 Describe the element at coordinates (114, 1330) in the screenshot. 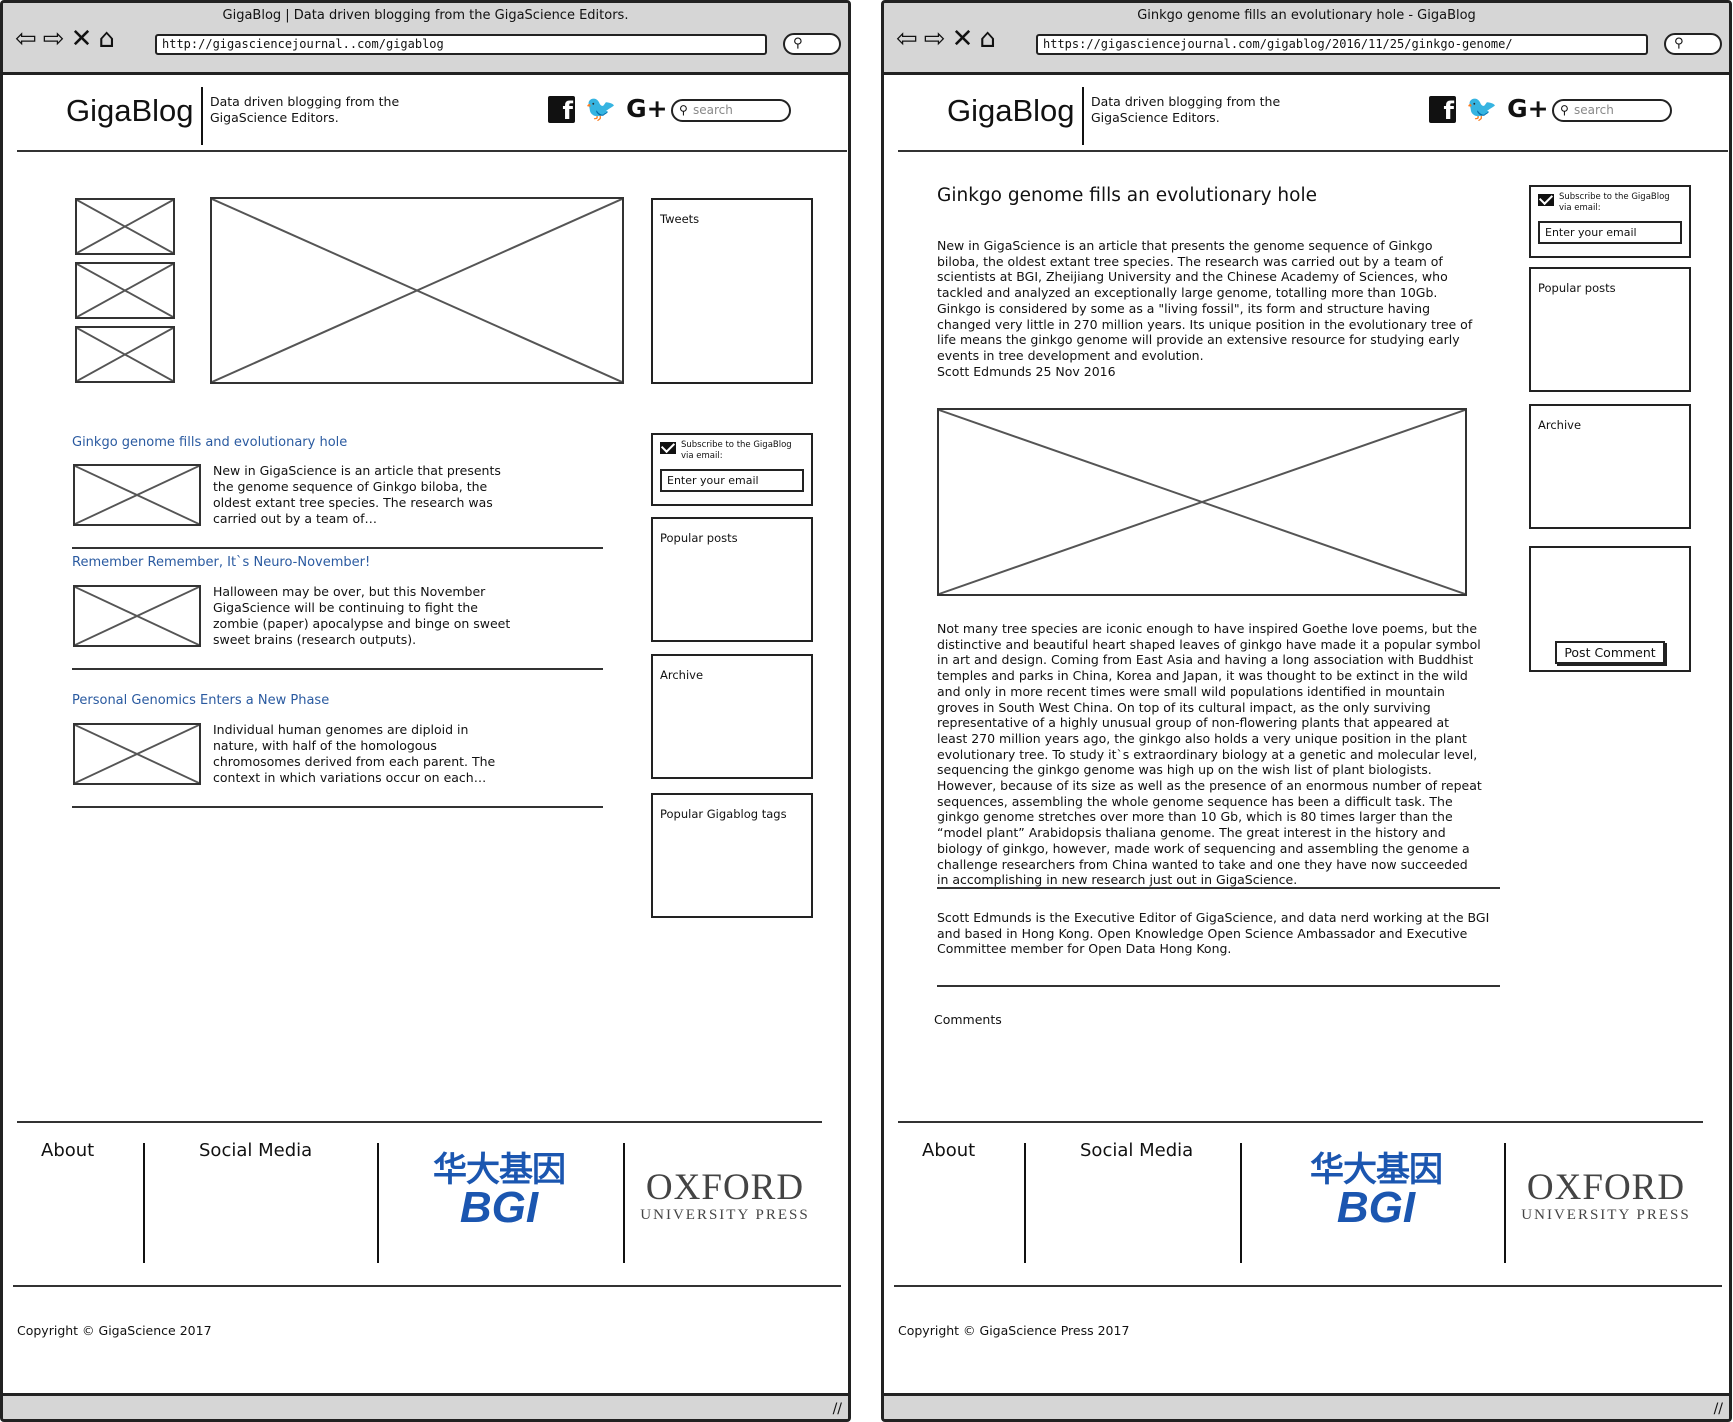

I see `copyright-text: Copyright © GigaScience 2017` at that location.